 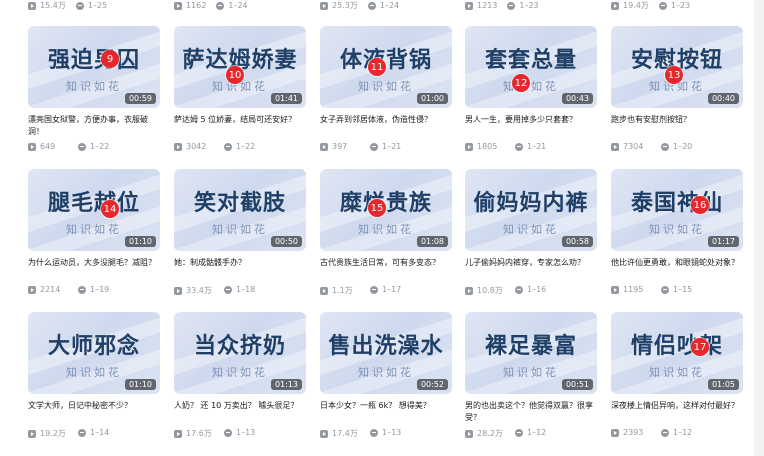 What do you see at coordinates (386, 353) in the screenshot?
I see `video-thumbnail: 售出洗澡水 知识如花 00:52` at bounding box center [386, 353].